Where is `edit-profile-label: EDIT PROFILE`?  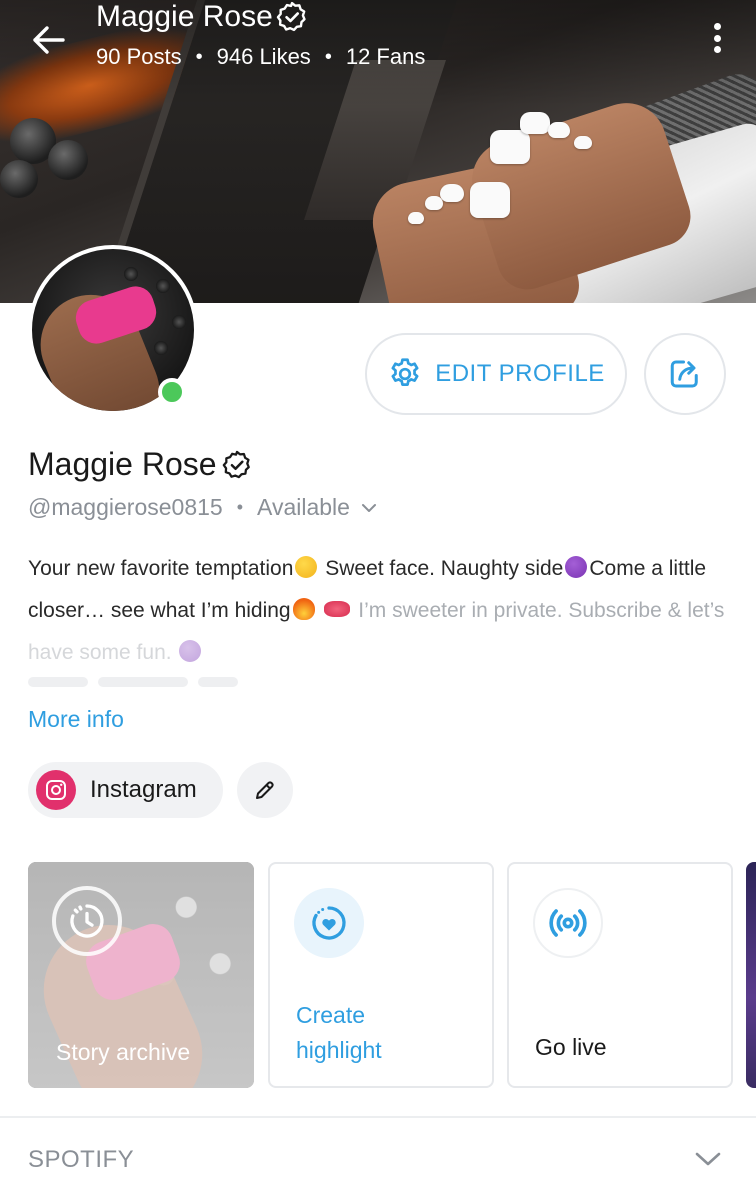 edit-profile-label: EDIT PROFILE is located at coordinates (520, 373).